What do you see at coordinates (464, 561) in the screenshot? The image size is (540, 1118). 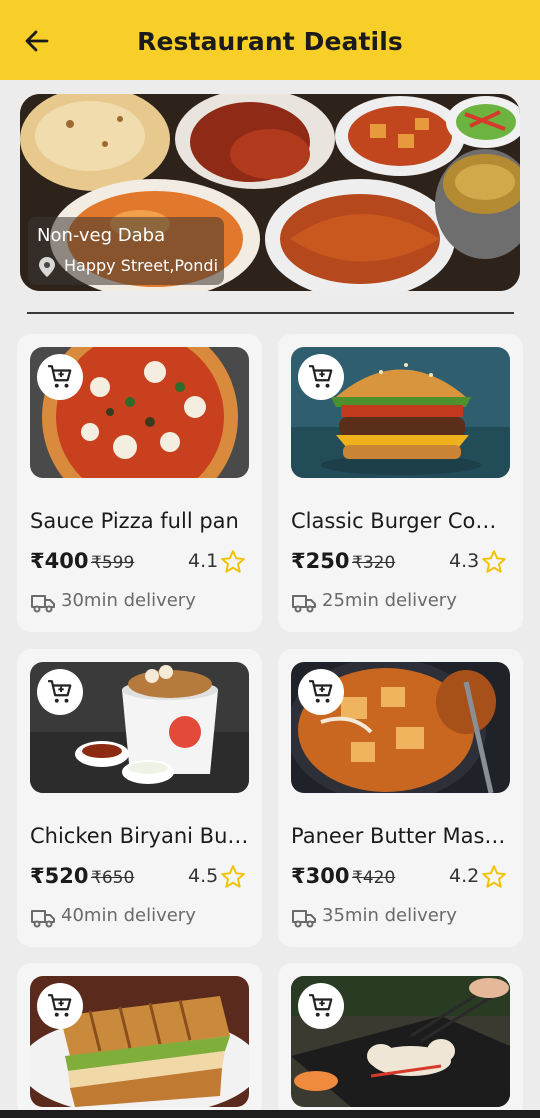 I see `food-rating: 4.3` at bounding box center [464, 561].